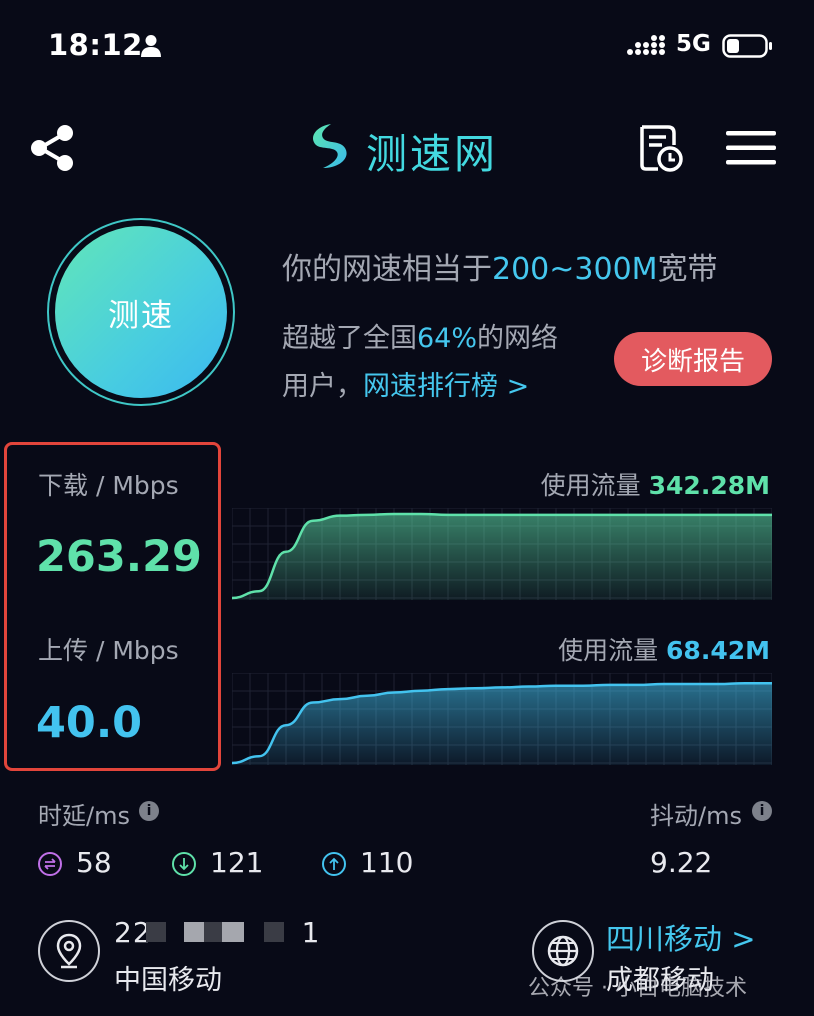  I want to click on download-speed-value: 263.29, so click(119, 557).